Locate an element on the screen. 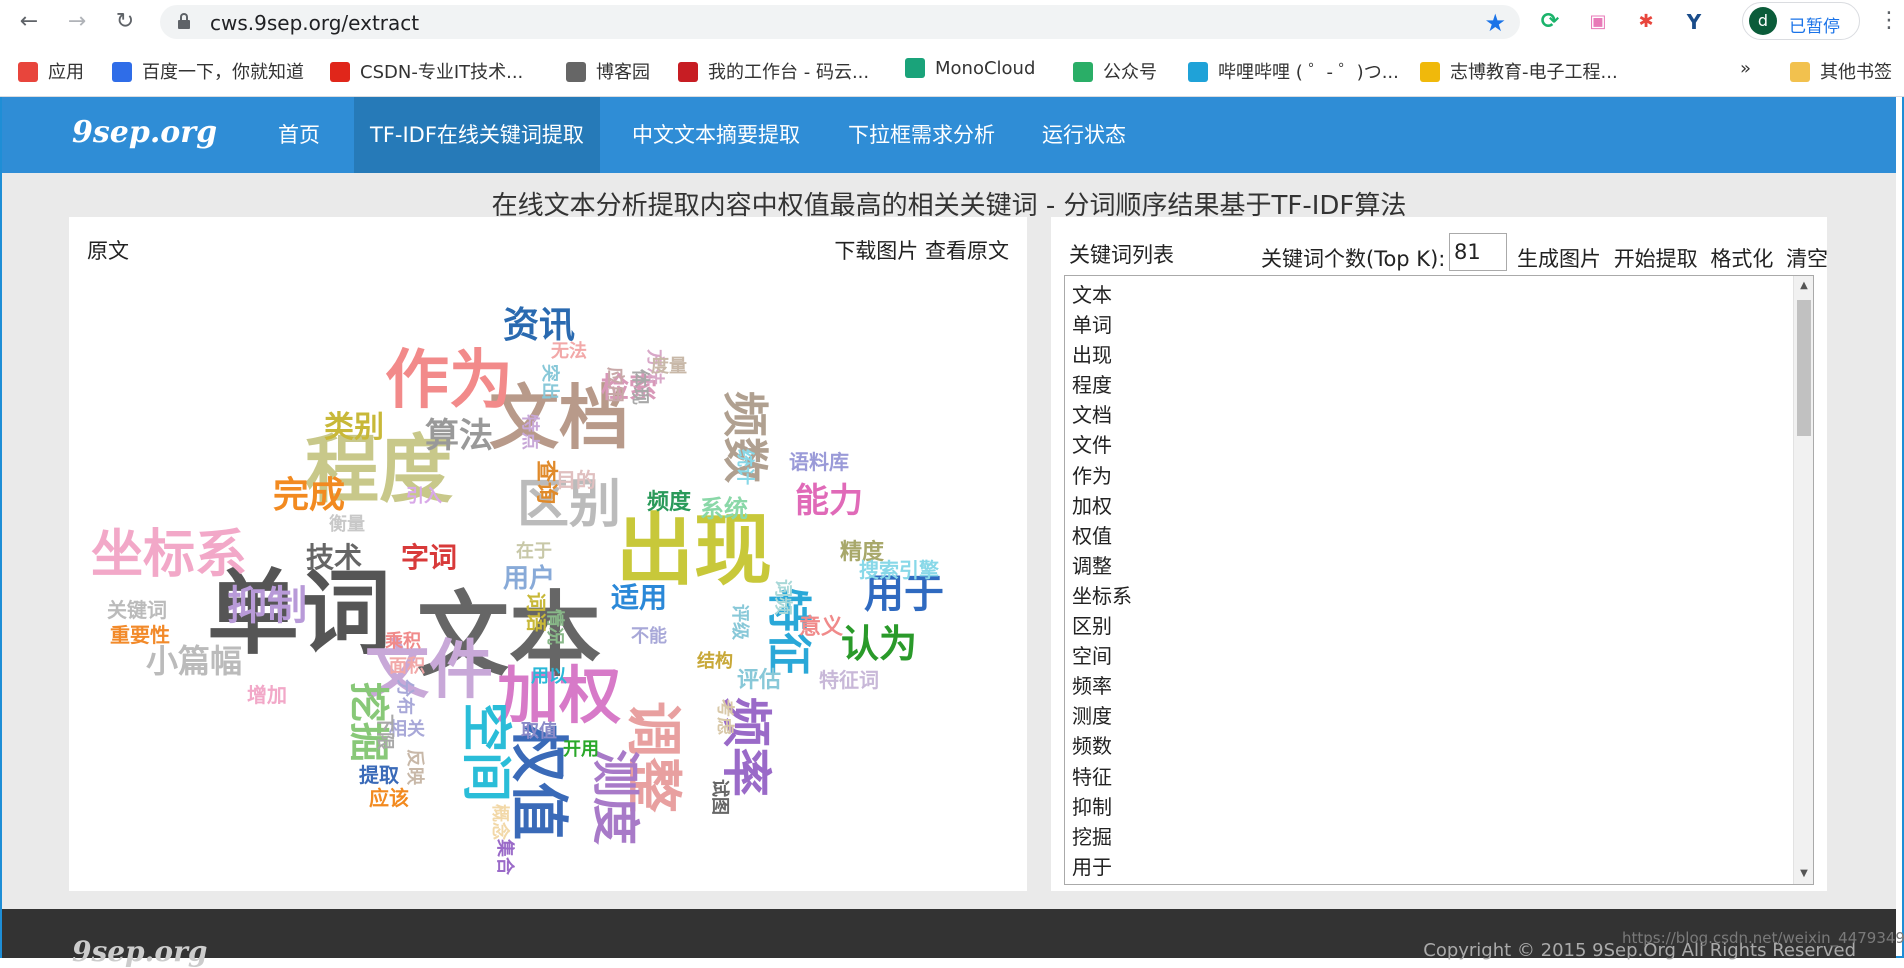  footer-logo: 9sep.org is located at coordinates (140, 951).